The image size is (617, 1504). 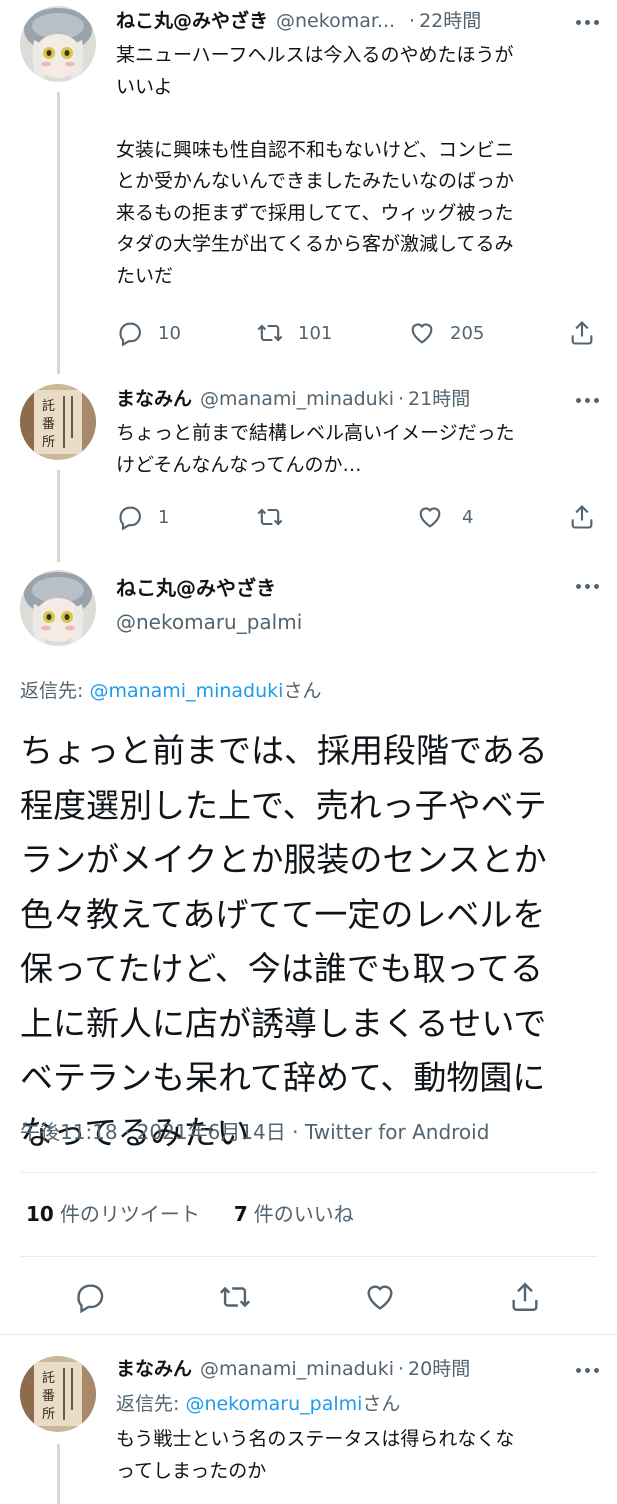 What do you see at coordinates (273, 1404) in the screenshot?
I see `reply-to-user-link: @nekomaru_palmi` at bounding box center [273, 1404].